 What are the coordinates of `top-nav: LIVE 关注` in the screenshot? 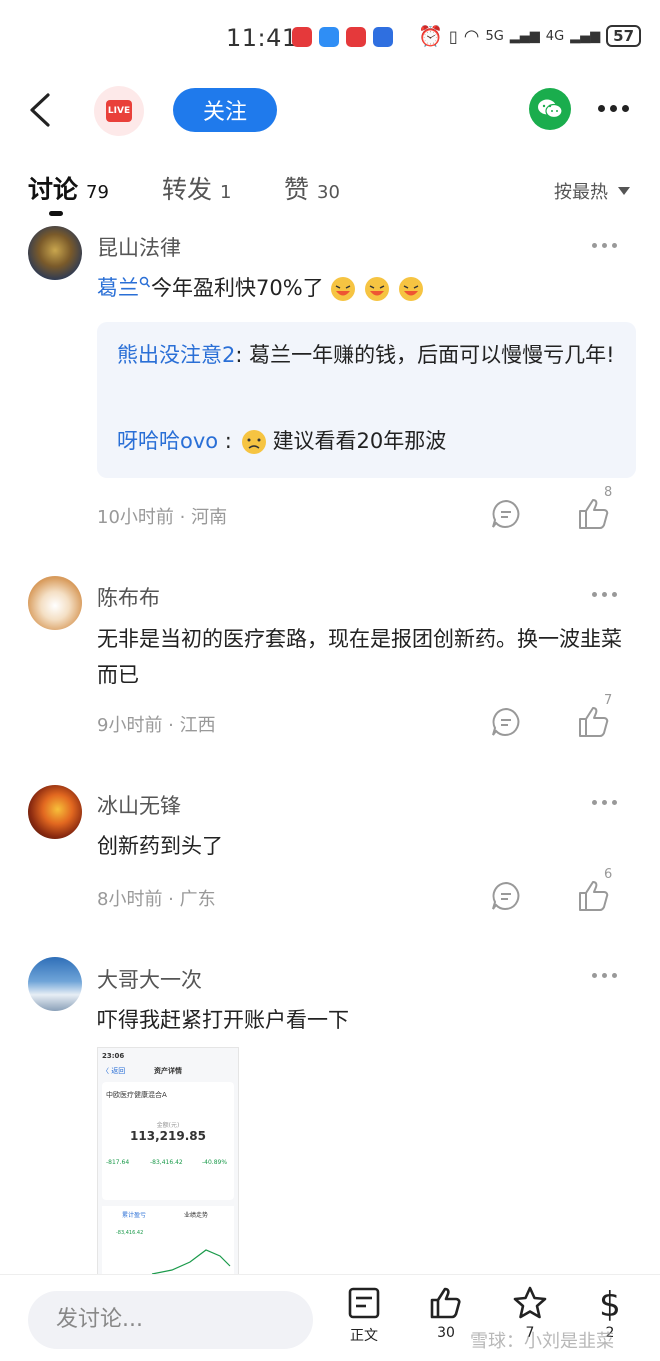 It's located at (330, 110).